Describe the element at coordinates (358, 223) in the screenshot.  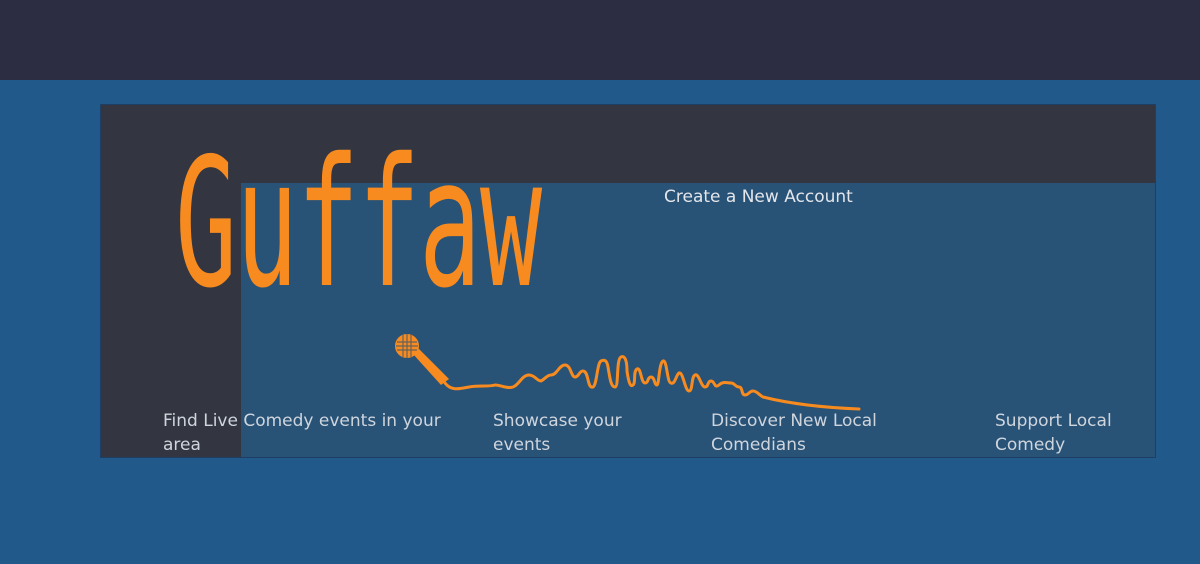
I see `guffaw-logo: Guffaw` at that location.